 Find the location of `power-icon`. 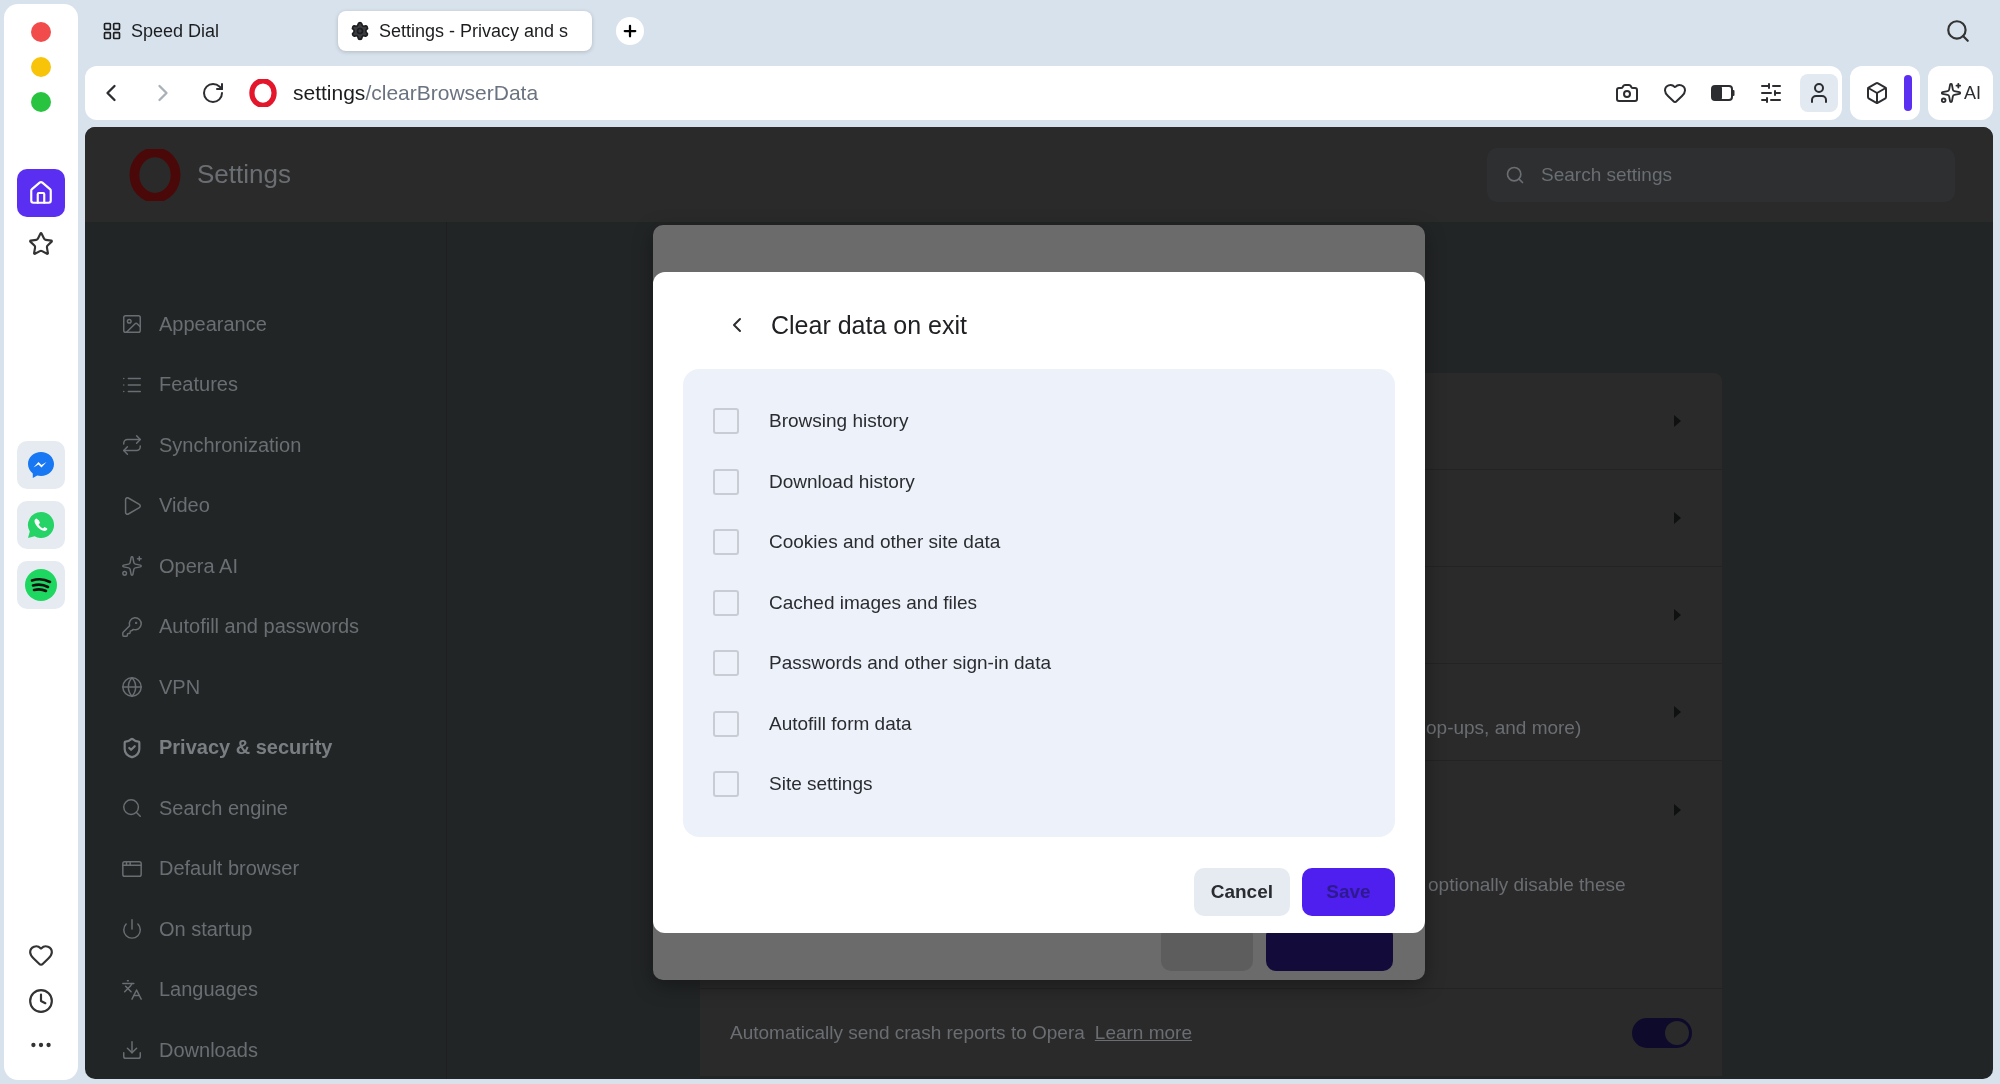

power-icon is located at coordinates (132, 929).